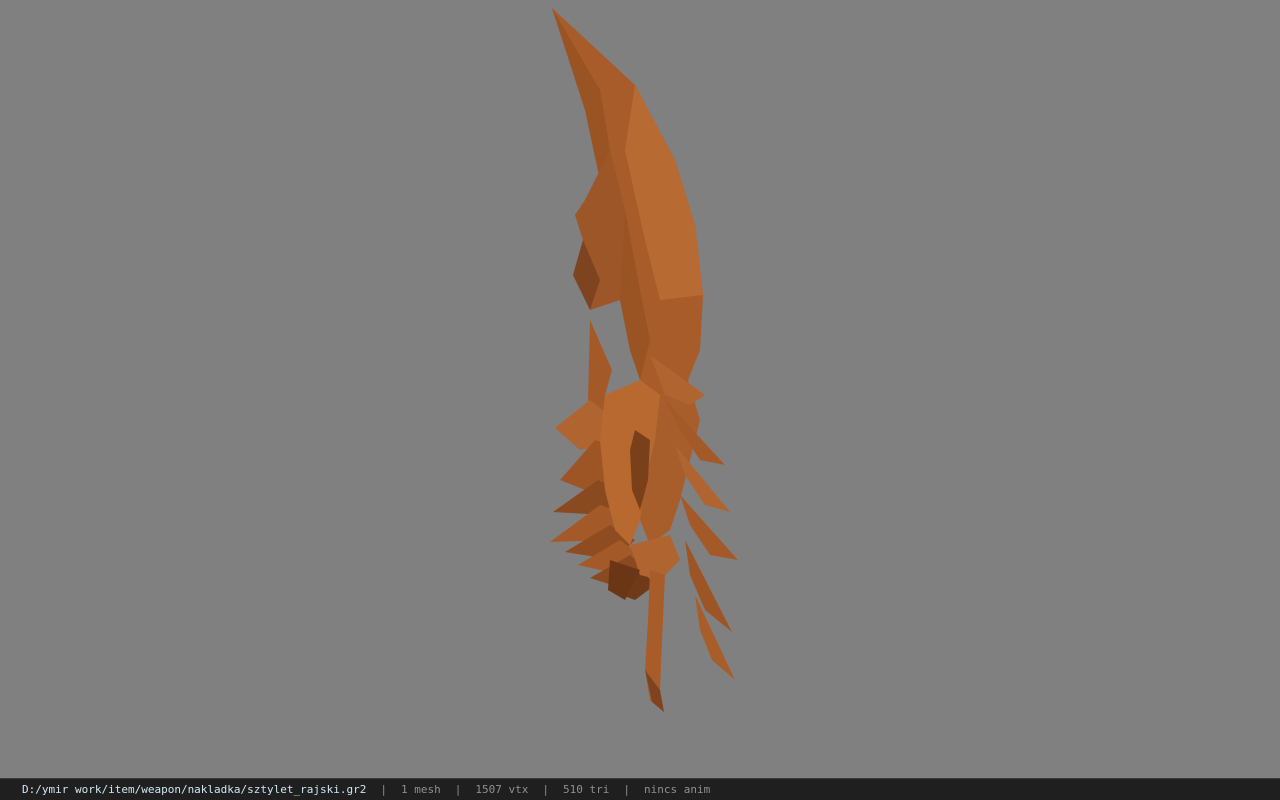 Image resolution: width=1280 pixels, height=800 pixels. What do you see at coordinates (502, 789) in the screenshot?
I see `vertex-count: 1507 vtx` at bounding box center [502, 789].